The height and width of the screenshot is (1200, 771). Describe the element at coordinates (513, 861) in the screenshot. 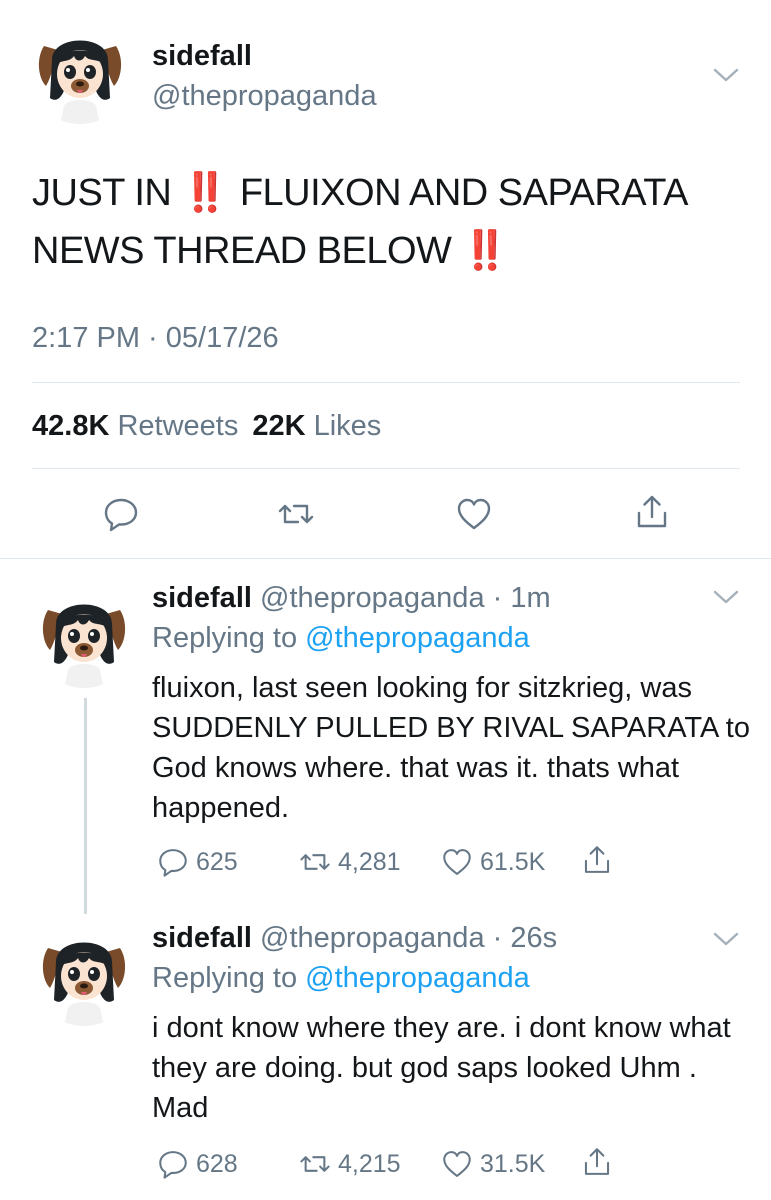

I see `like-count: 61.5K` at that location.